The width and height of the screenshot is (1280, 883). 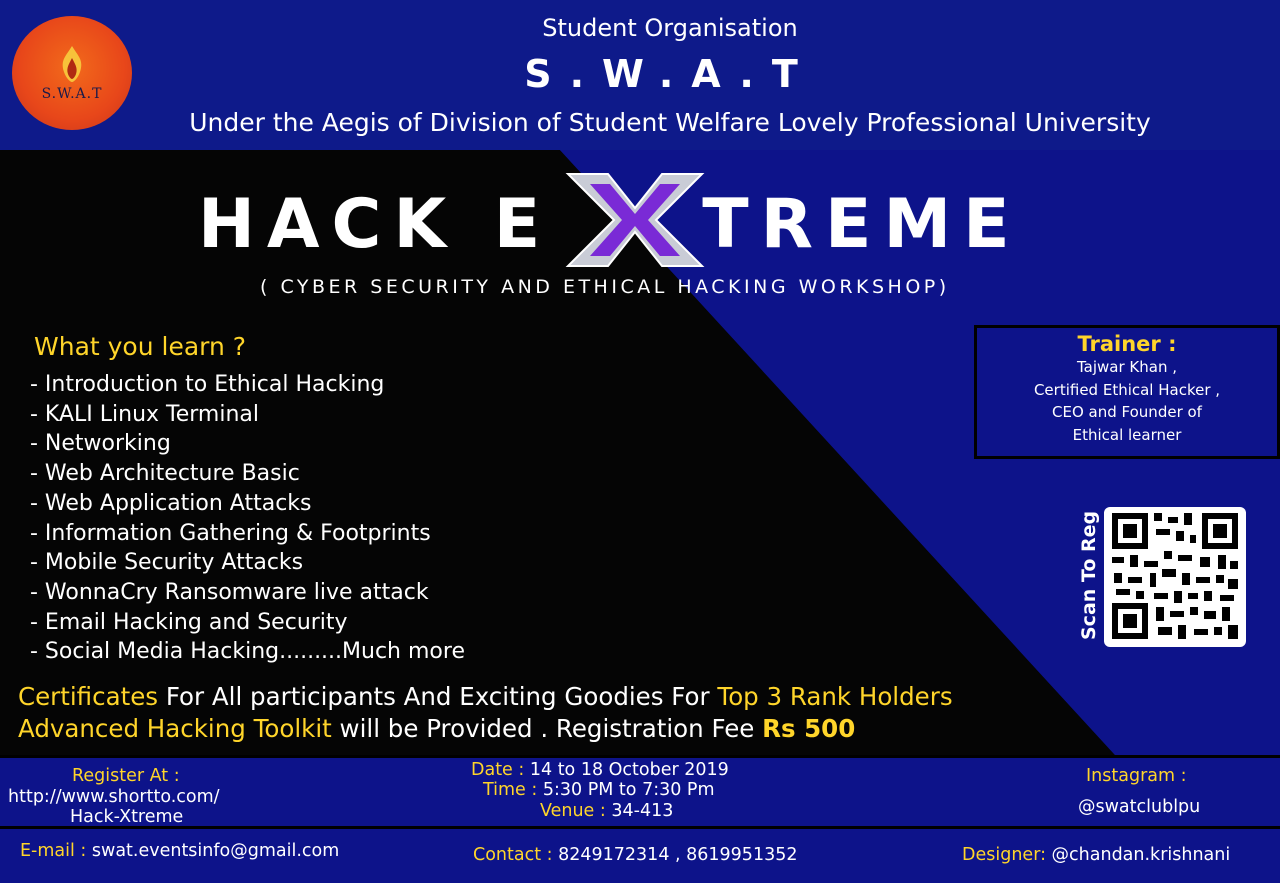 What do you see at coordinates (1089, 575) in the screenshot?
I see `qr-label: Scan To Reg` at bounding box center [1089, 575].